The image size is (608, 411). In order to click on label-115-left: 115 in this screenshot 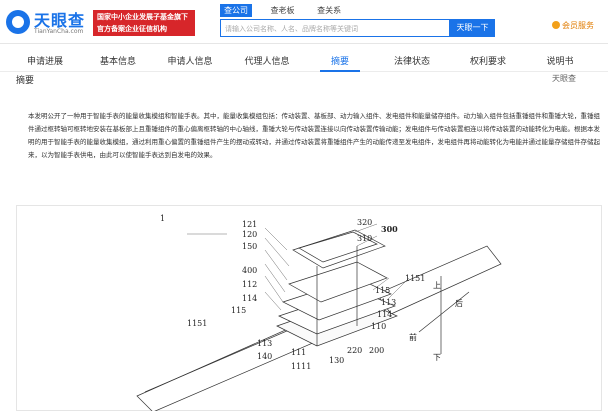, I will do `click(239, 310)`.